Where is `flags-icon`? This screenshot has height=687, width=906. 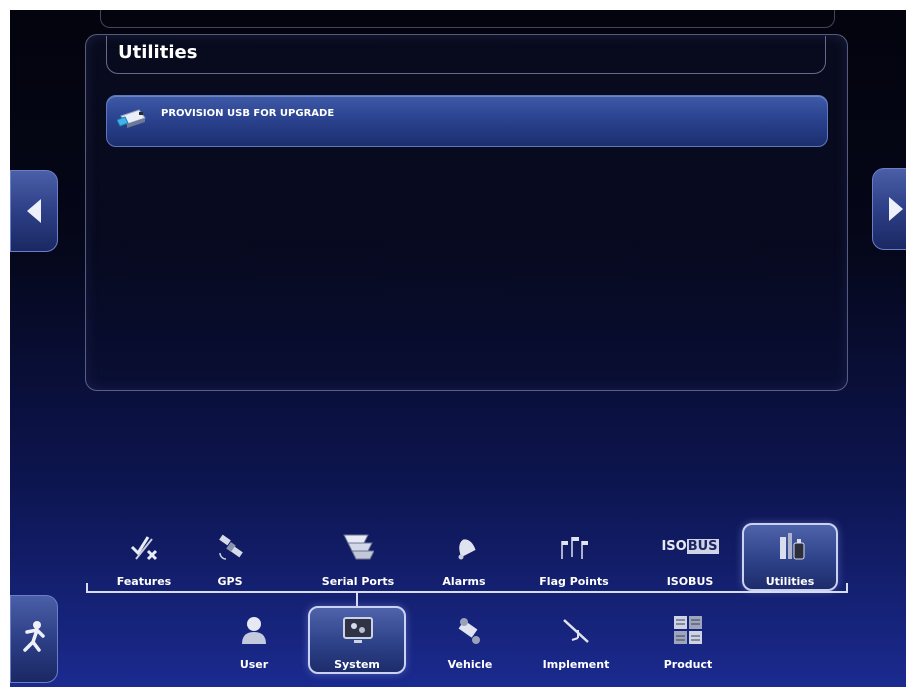
flags-icon is located at coordinates (574, 548).